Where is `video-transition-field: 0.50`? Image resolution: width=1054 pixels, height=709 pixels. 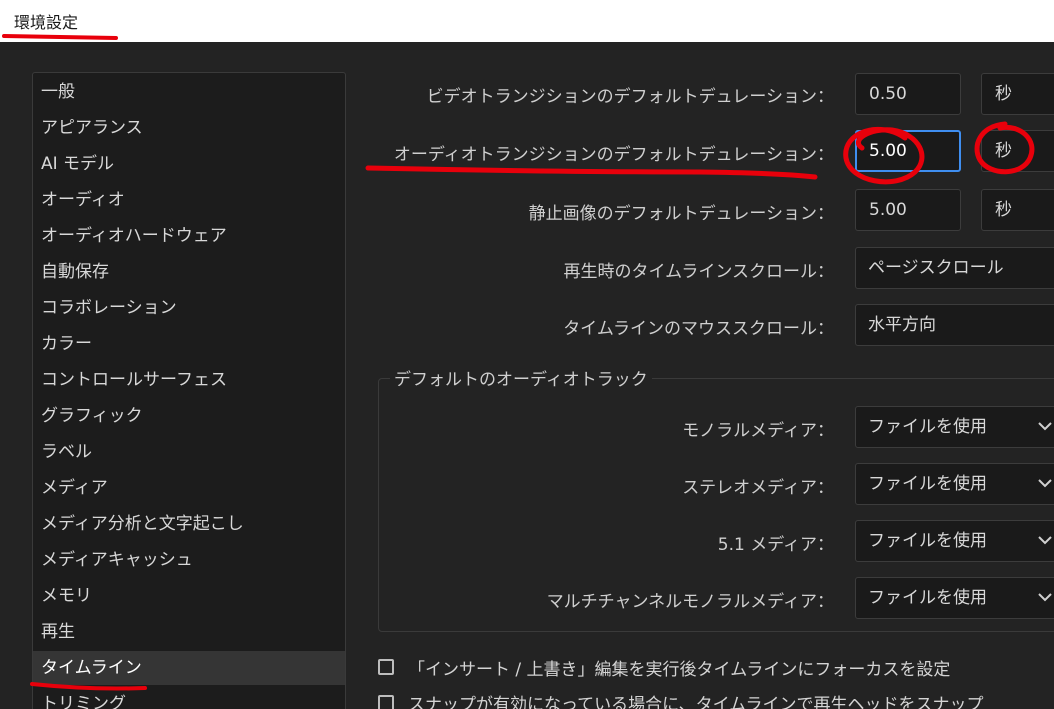
video-transition-field: 0.50 is located at coordinates (908, 94).